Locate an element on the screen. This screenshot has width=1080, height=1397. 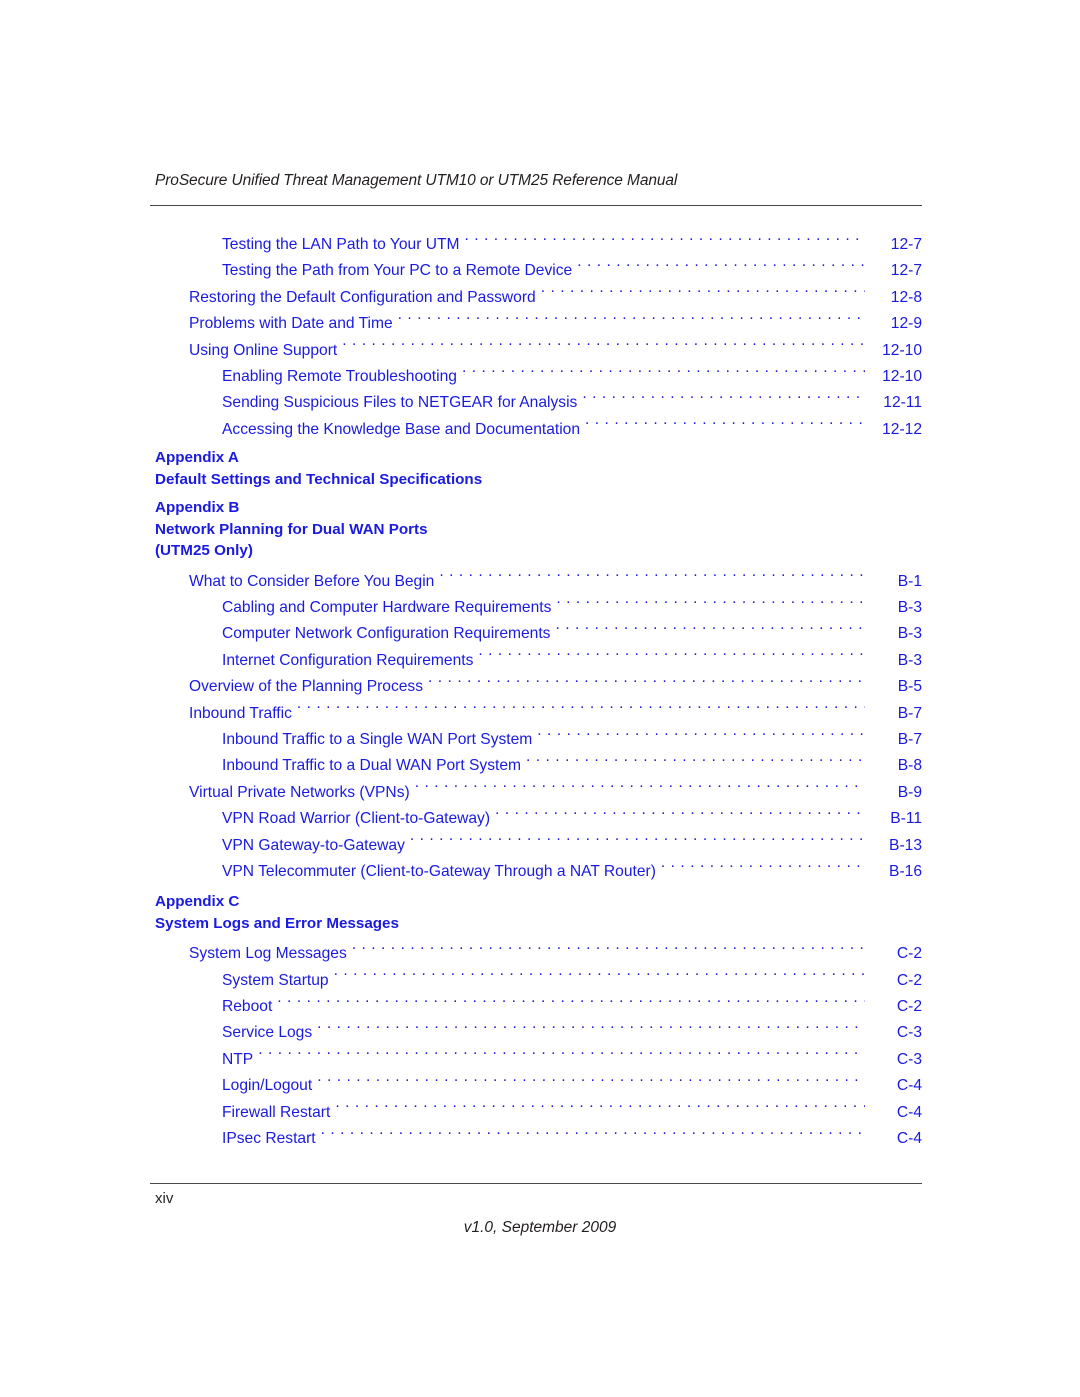
toc-entry: Login/Logout C-4 is located at coordinates (536, 1086).